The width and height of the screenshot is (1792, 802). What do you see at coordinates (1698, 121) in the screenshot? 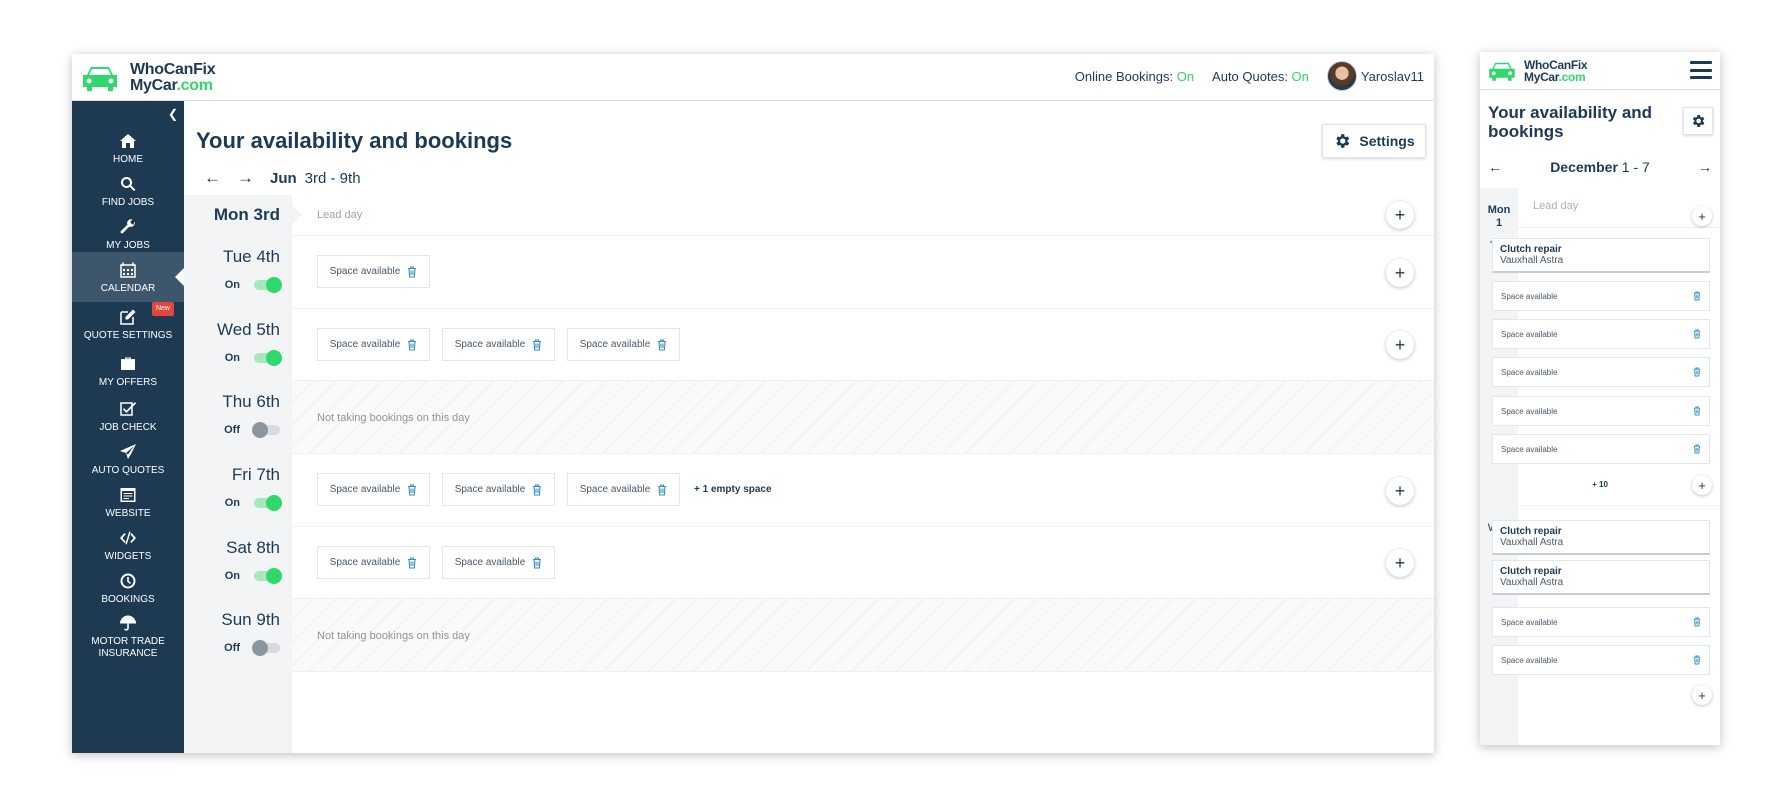
I see `mobile-settings-button` at bounding box center [1698, 121].